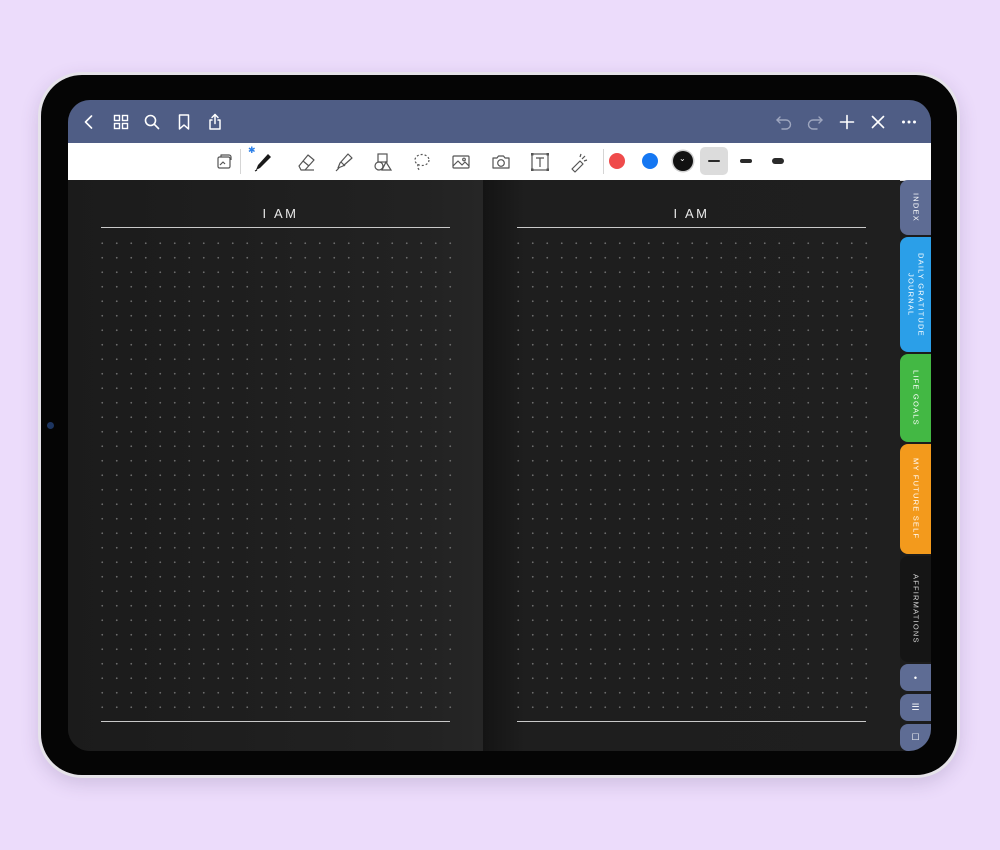 The image size is (1000, 850). What do you see at coordinates (262, 160) in the screenshot?
I see `pen-icon: ✱` at bounding box center [262, 160].